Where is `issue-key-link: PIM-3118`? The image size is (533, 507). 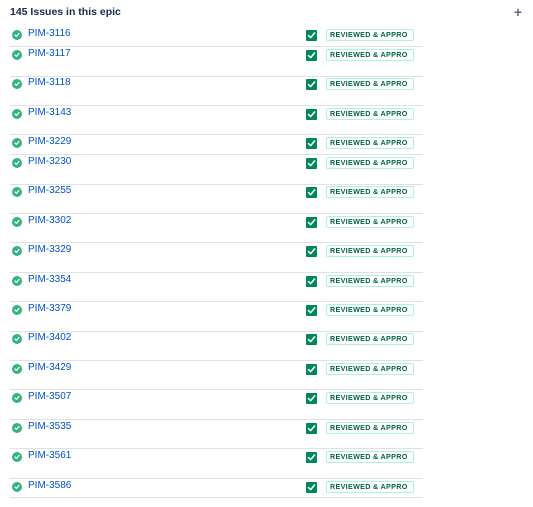
issue-key-link: PIM-3118 is located at coordinates (49, 82).